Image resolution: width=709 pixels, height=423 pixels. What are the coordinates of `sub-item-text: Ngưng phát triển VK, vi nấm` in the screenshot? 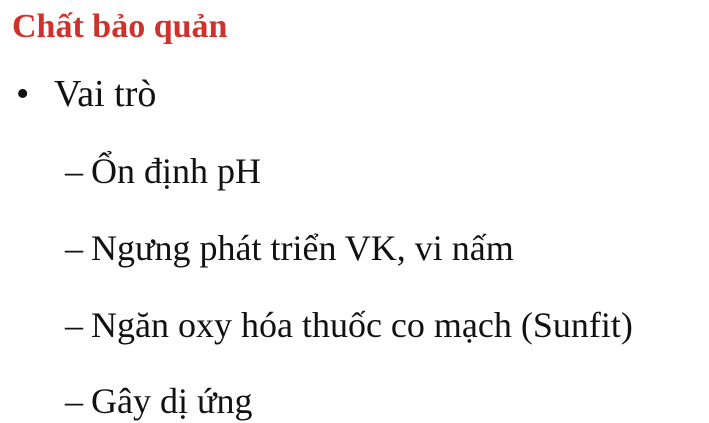 It's located at (302, 248).